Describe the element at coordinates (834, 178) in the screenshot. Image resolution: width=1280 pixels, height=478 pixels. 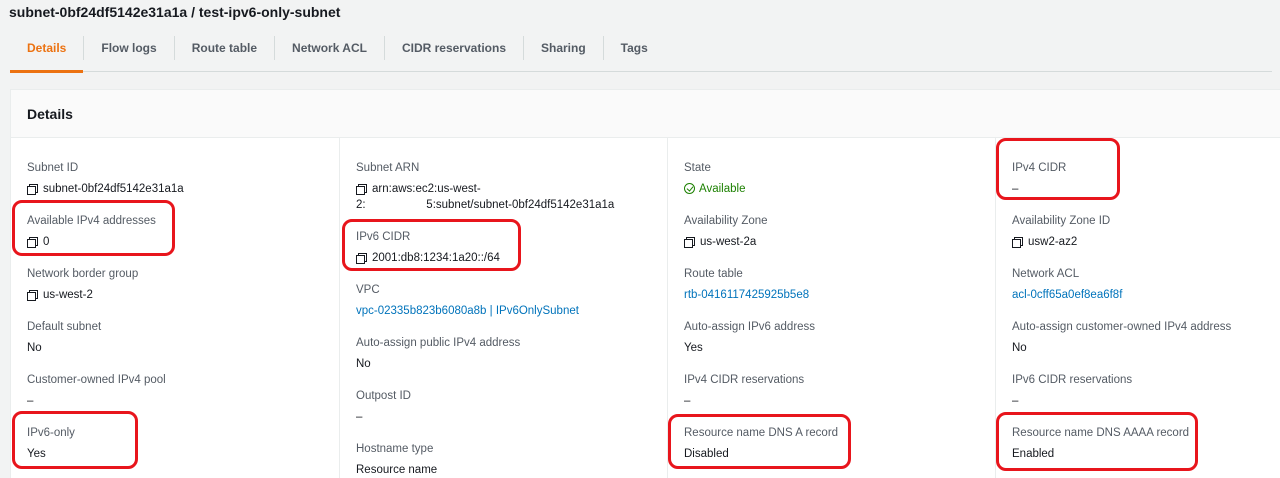
I see `field-state: State Available` at that location.